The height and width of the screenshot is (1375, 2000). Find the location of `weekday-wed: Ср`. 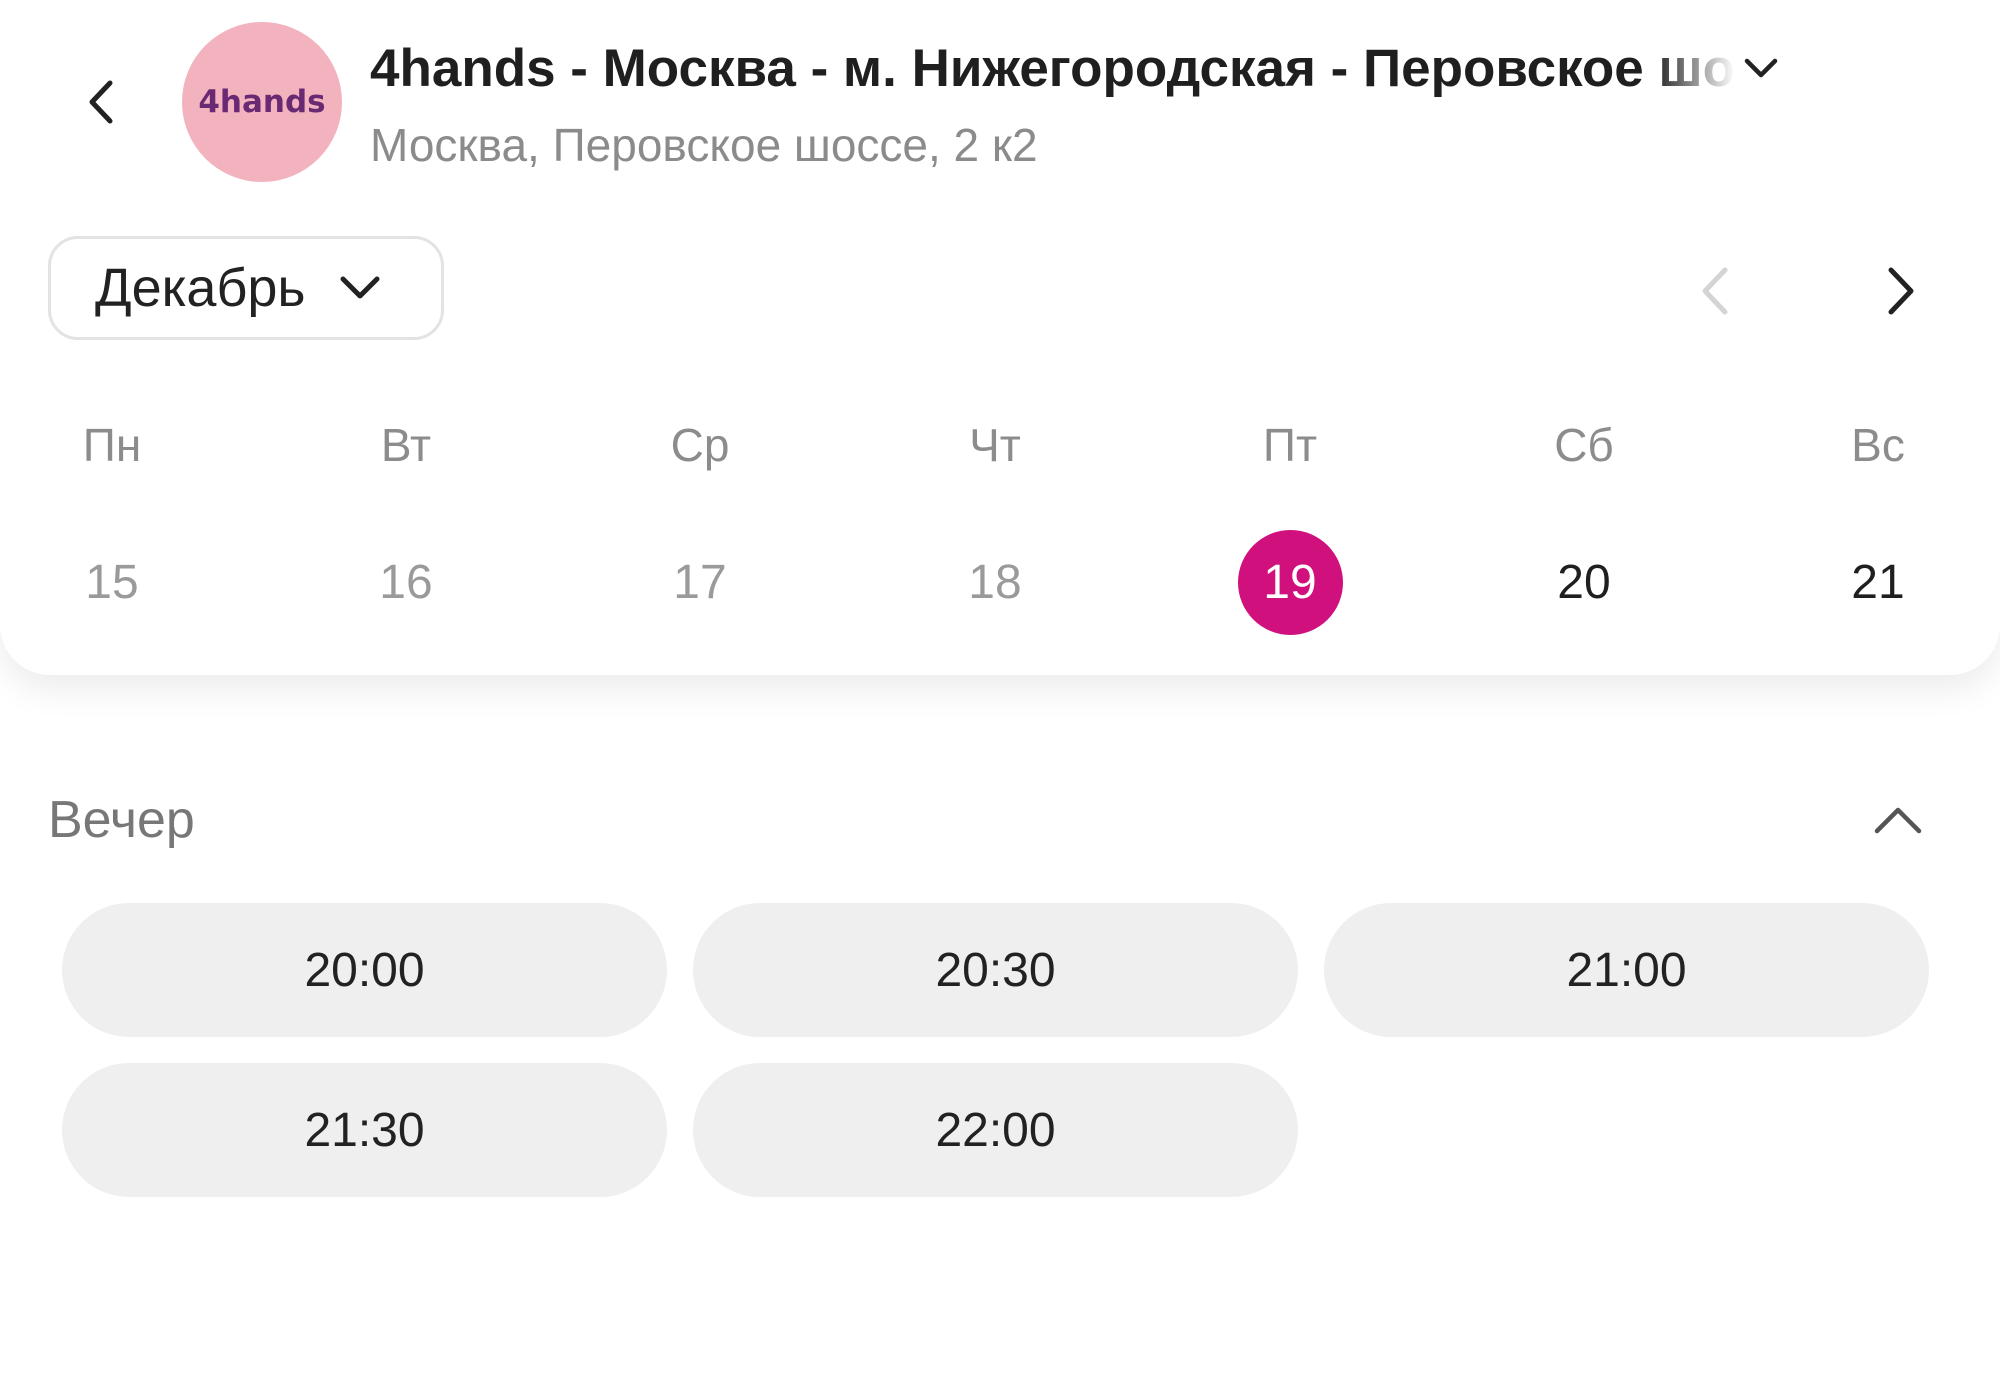

weekday-wed: Ср is located at coordinates (700, 445).